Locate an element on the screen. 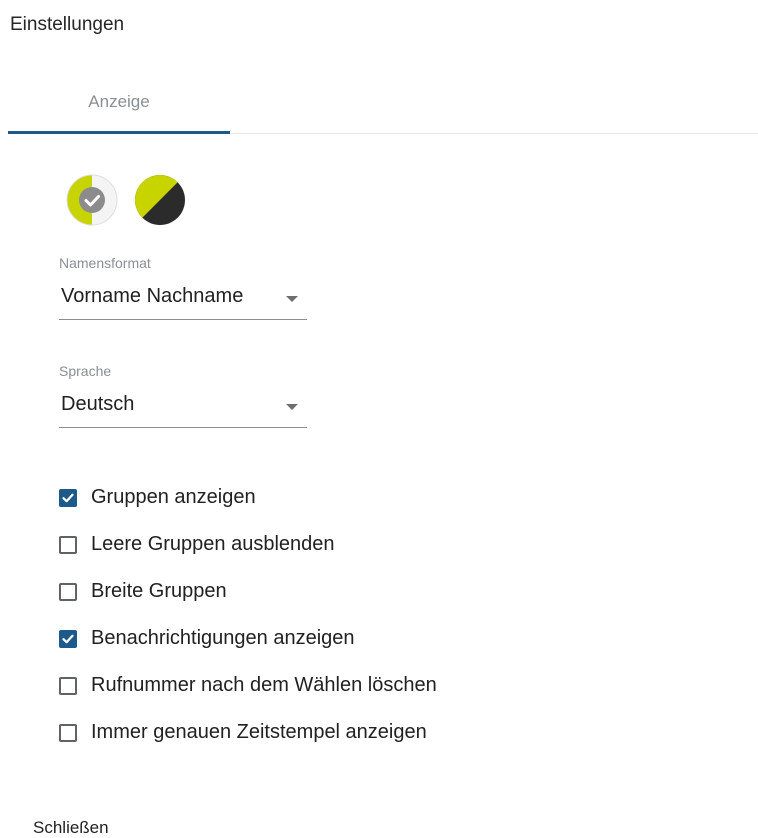  name-format-select: Vorname Nachname is located at coordinates (183, 299).